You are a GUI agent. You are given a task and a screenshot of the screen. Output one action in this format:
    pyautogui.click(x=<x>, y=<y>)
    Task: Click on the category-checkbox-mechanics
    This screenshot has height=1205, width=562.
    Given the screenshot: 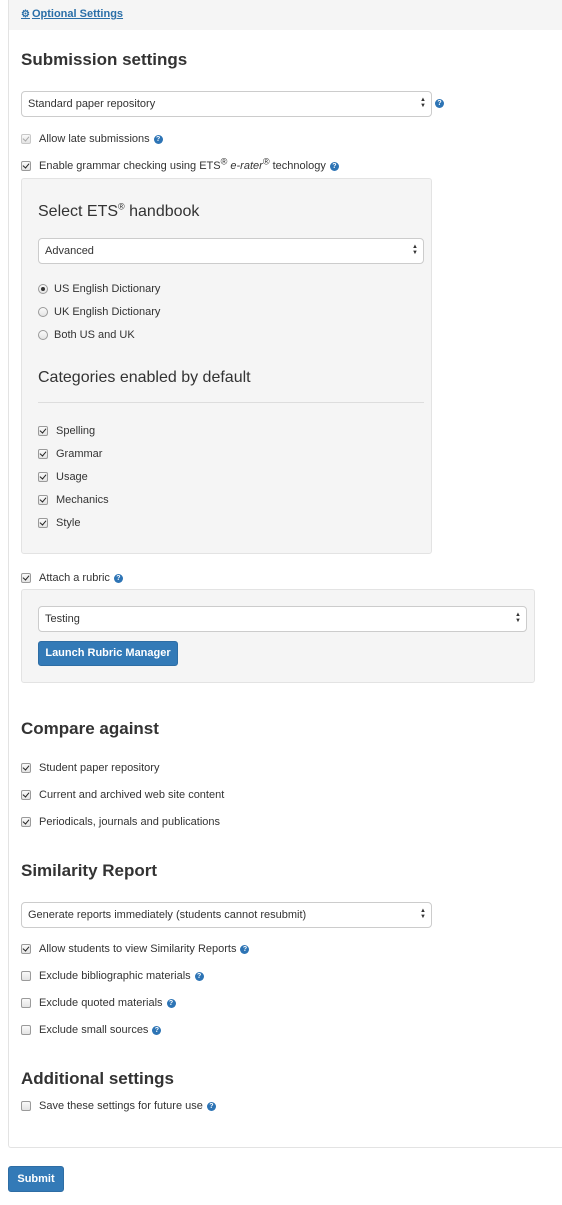 What is the action you would take?
    pyautogui.click(x=43, y=500)
    